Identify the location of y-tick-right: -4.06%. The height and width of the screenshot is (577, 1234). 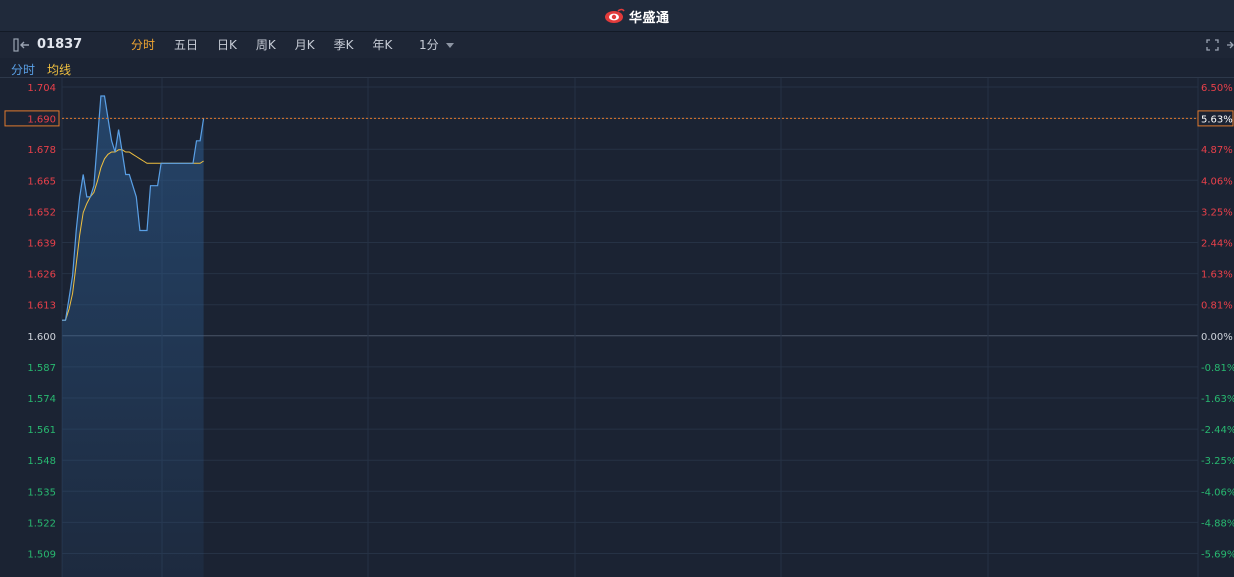
(1217, 492).